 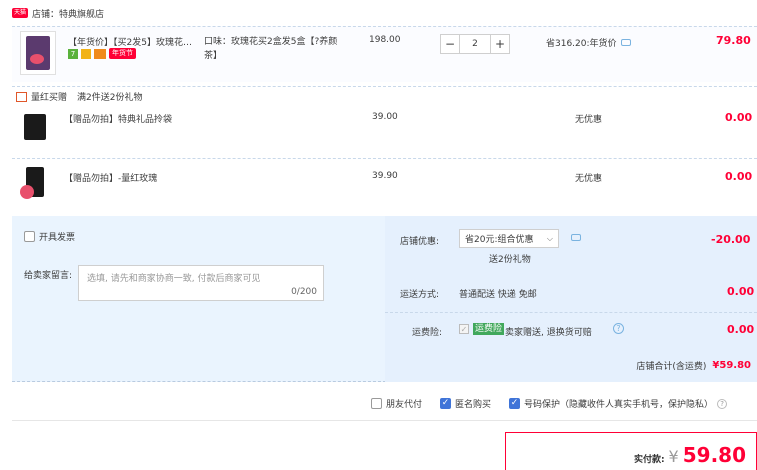 I want to click on seven-day-icon: 7, so click(x=73, y=53).